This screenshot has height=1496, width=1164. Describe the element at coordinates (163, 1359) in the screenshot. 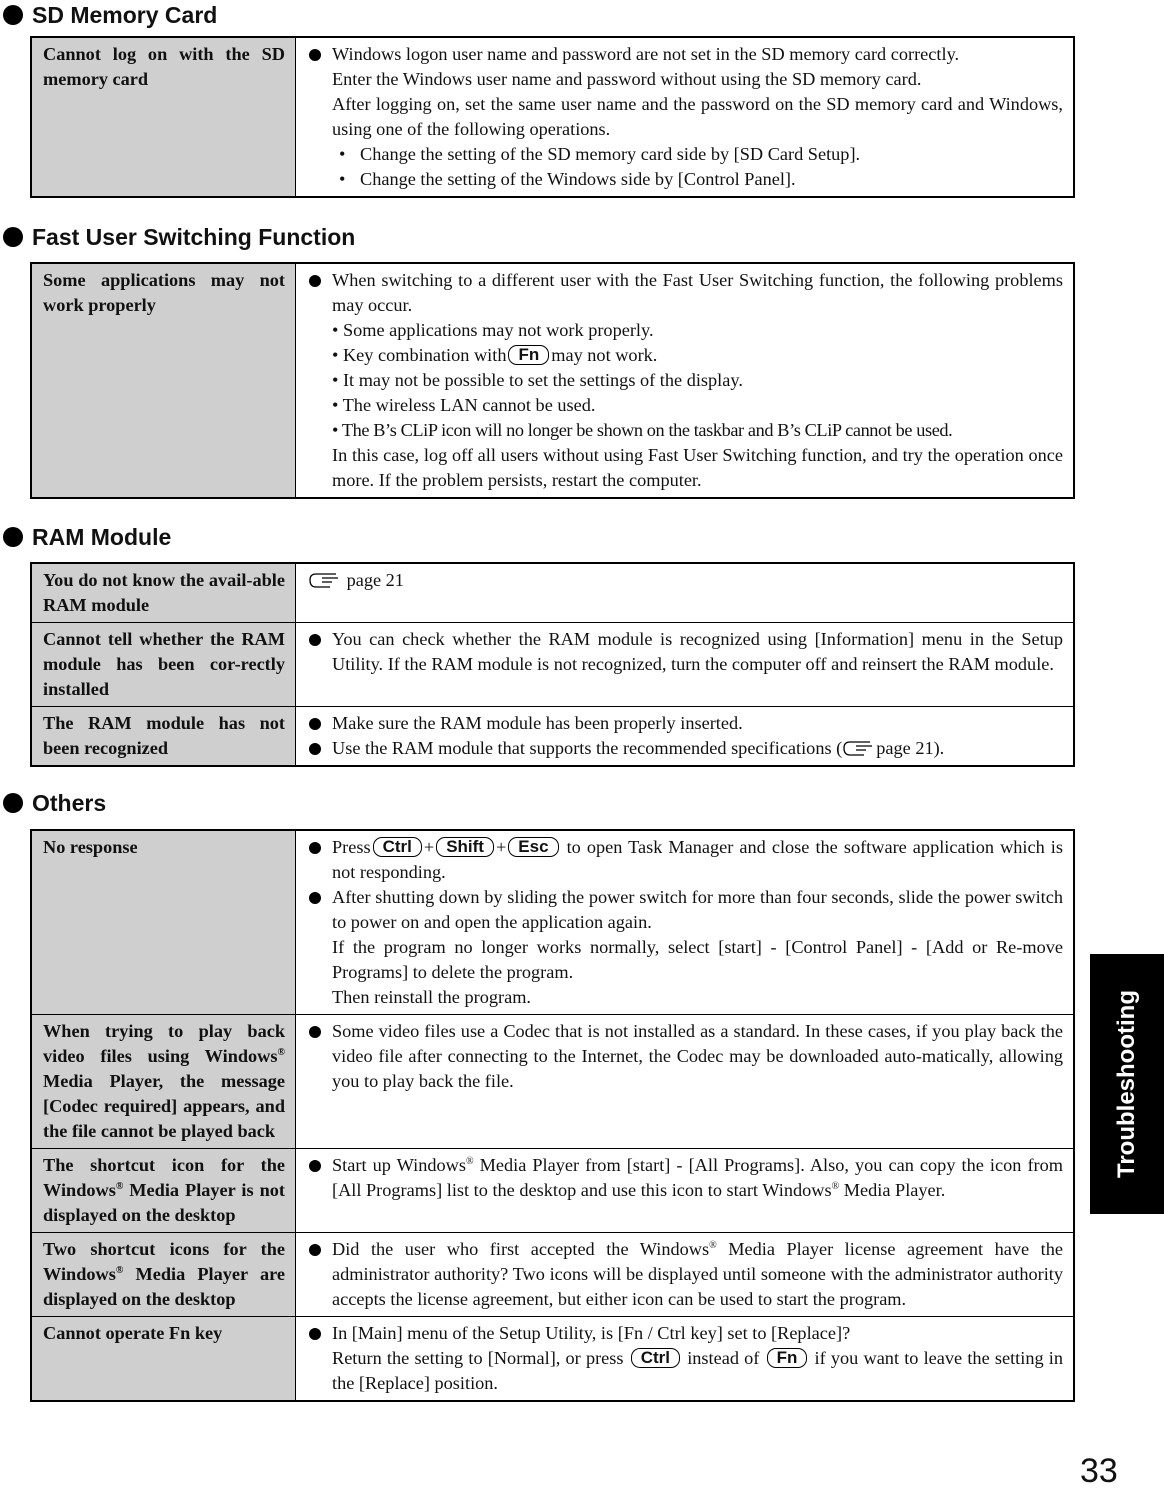

I see `problem-cell: Cannot operate Fn key` at that location.